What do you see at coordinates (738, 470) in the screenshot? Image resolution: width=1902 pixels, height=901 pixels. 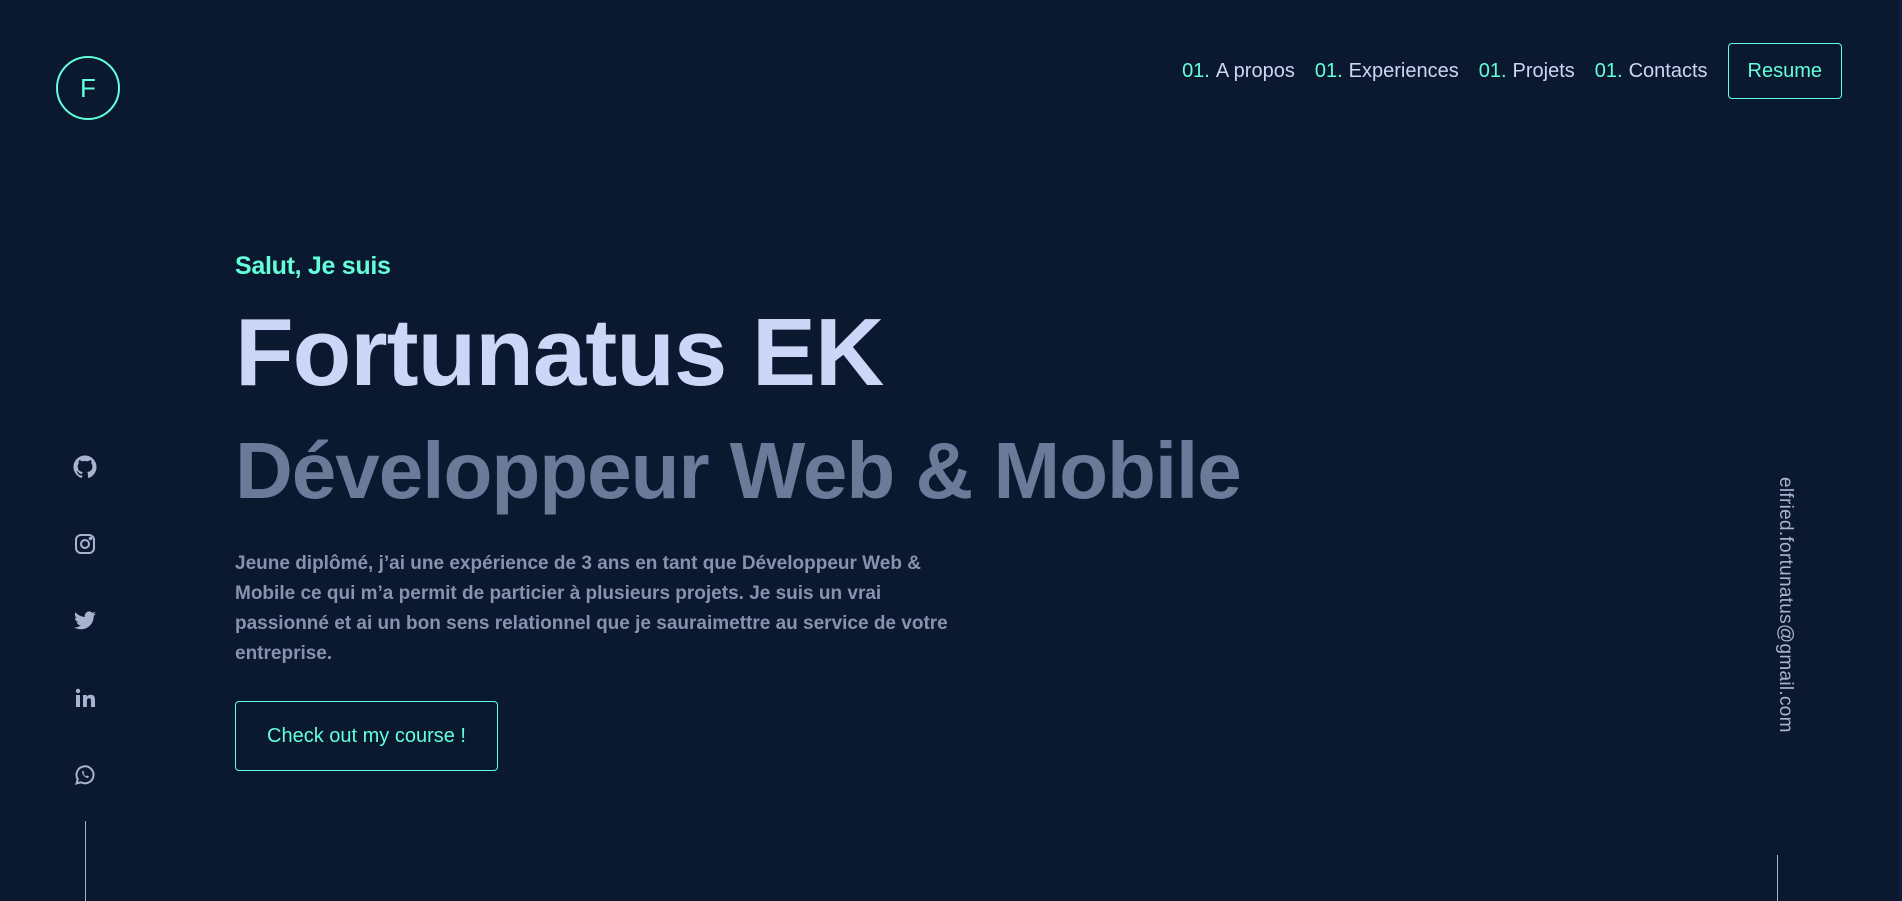 I see `hero-tagline: Développeur Web & Mobile` at bounding box center [738, 470].